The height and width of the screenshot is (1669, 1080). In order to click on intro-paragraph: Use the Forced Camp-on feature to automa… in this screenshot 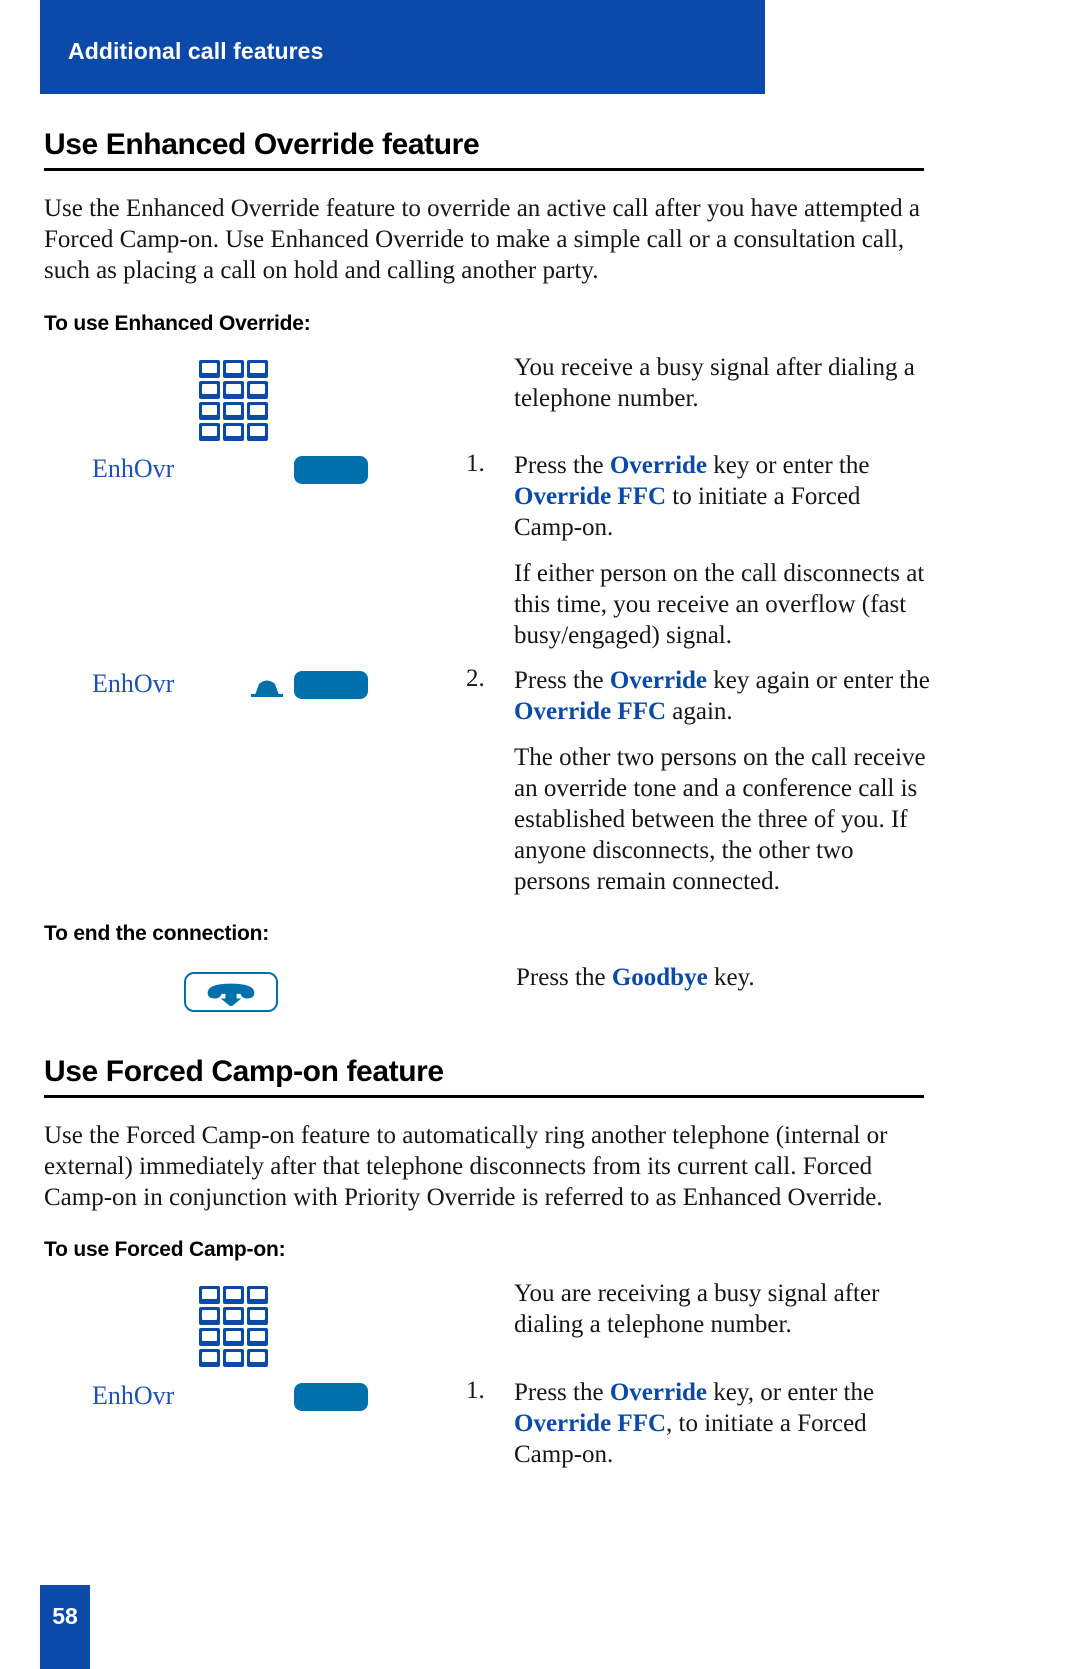, I will do `click(466, 1166)`.